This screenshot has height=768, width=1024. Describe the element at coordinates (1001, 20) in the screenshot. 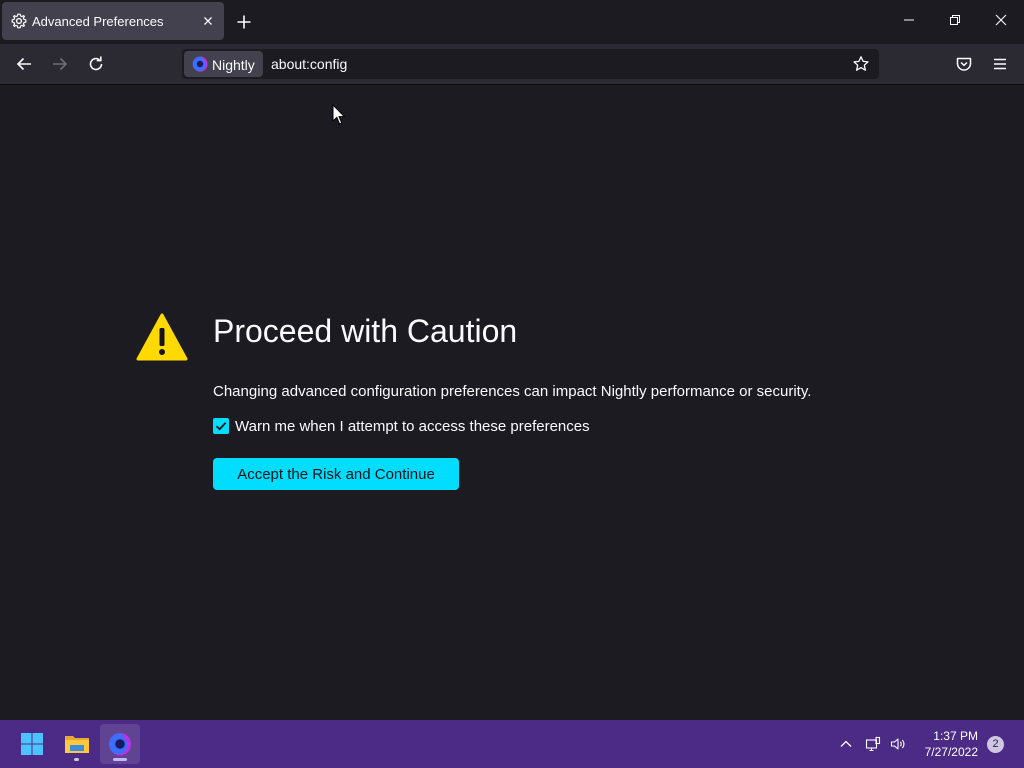

I see `close-window-icon` at that location.